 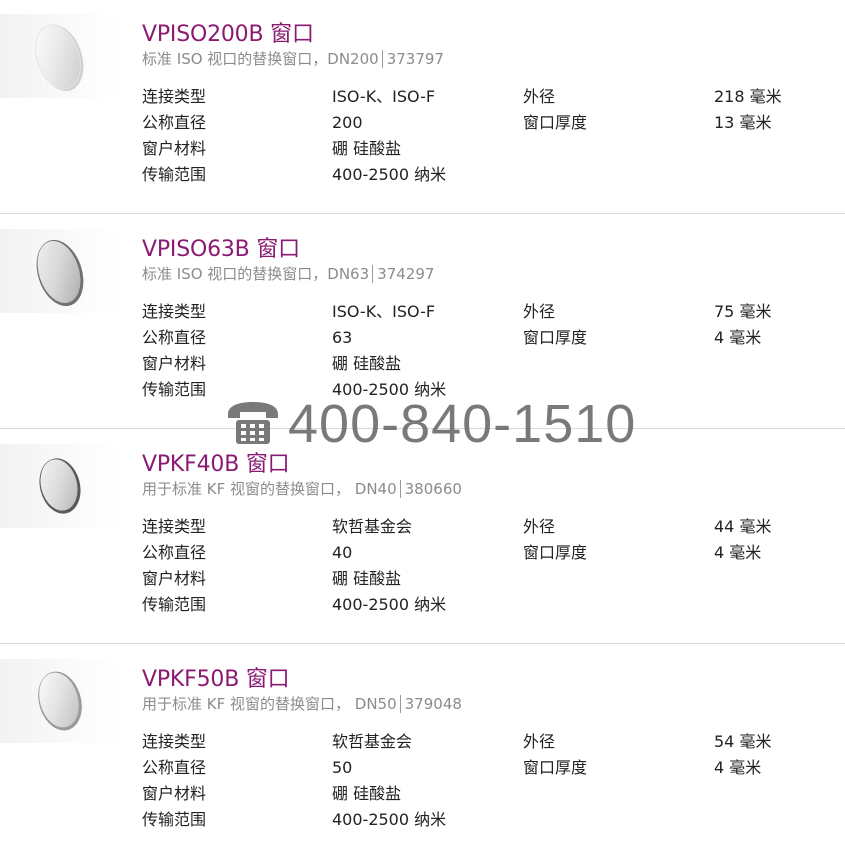 What do you see at coordinates (492, 742) in the screenshot?
I see `spec-row: 连接类型 软哲基金会 外径 54 毫米` at bounding box center [492, 742].